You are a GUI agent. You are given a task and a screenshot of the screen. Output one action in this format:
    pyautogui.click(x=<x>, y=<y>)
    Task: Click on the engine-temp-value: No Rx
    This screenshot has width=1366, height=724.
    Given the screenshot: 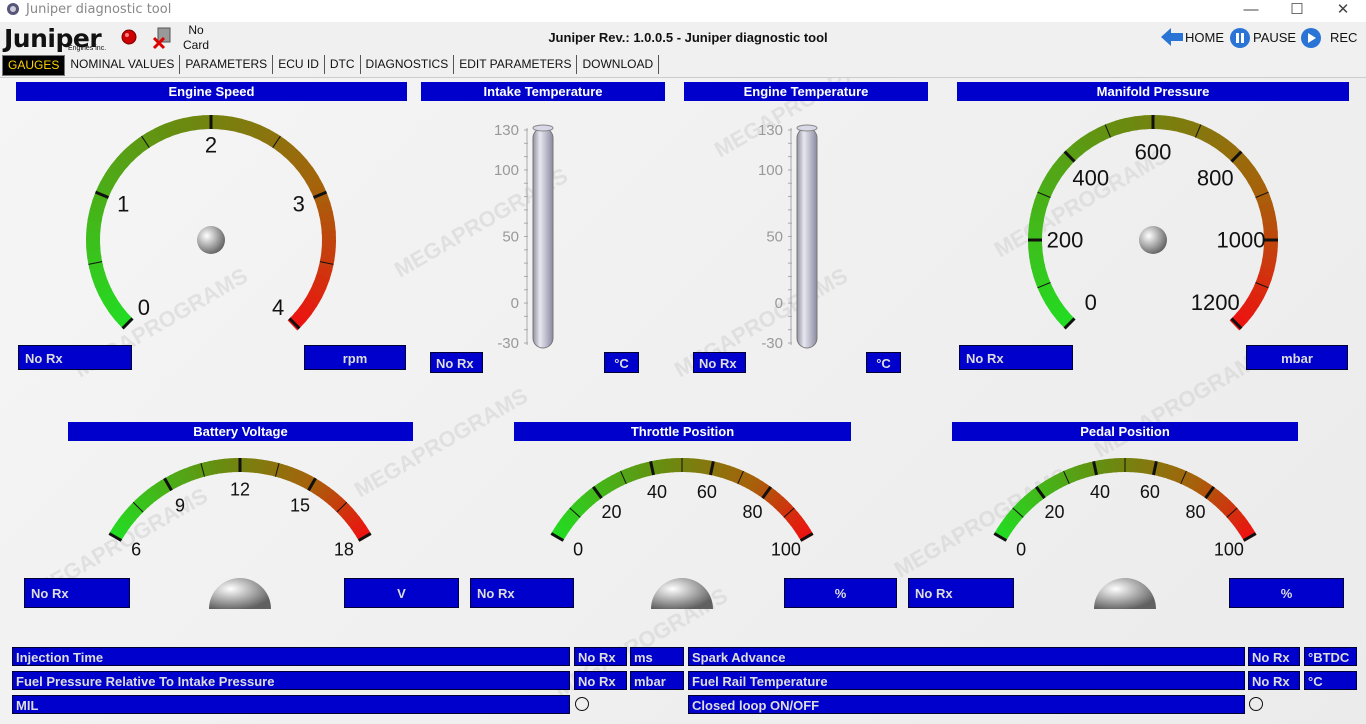 What is the action you would take?
    pyautogui.click(x=719, y=362)
    